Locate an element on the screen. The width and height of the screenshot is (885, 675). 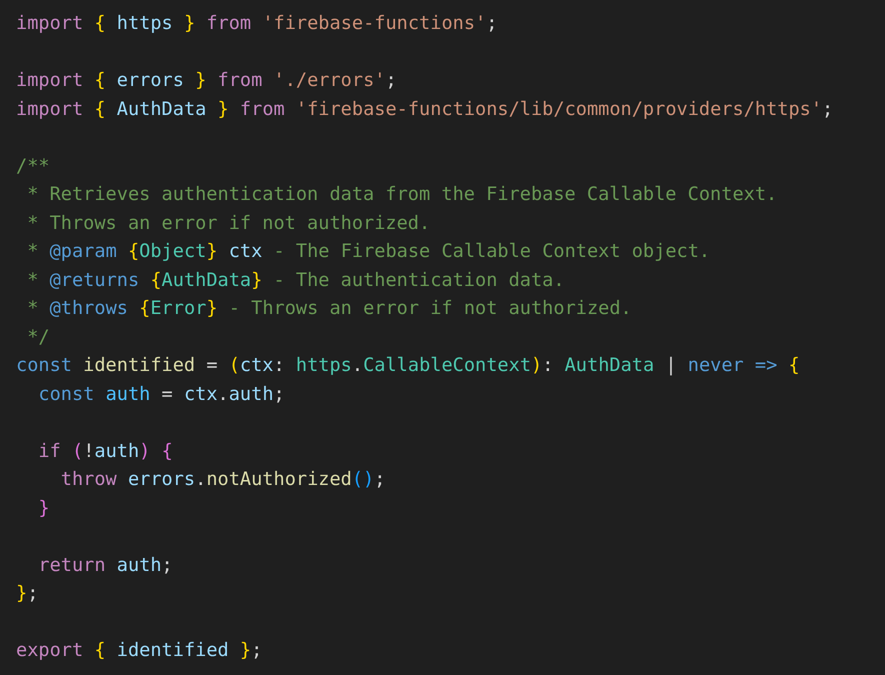
code-line: * @throws {Error} - Throws an error if not authorized. is located at coordinates (329, 309).